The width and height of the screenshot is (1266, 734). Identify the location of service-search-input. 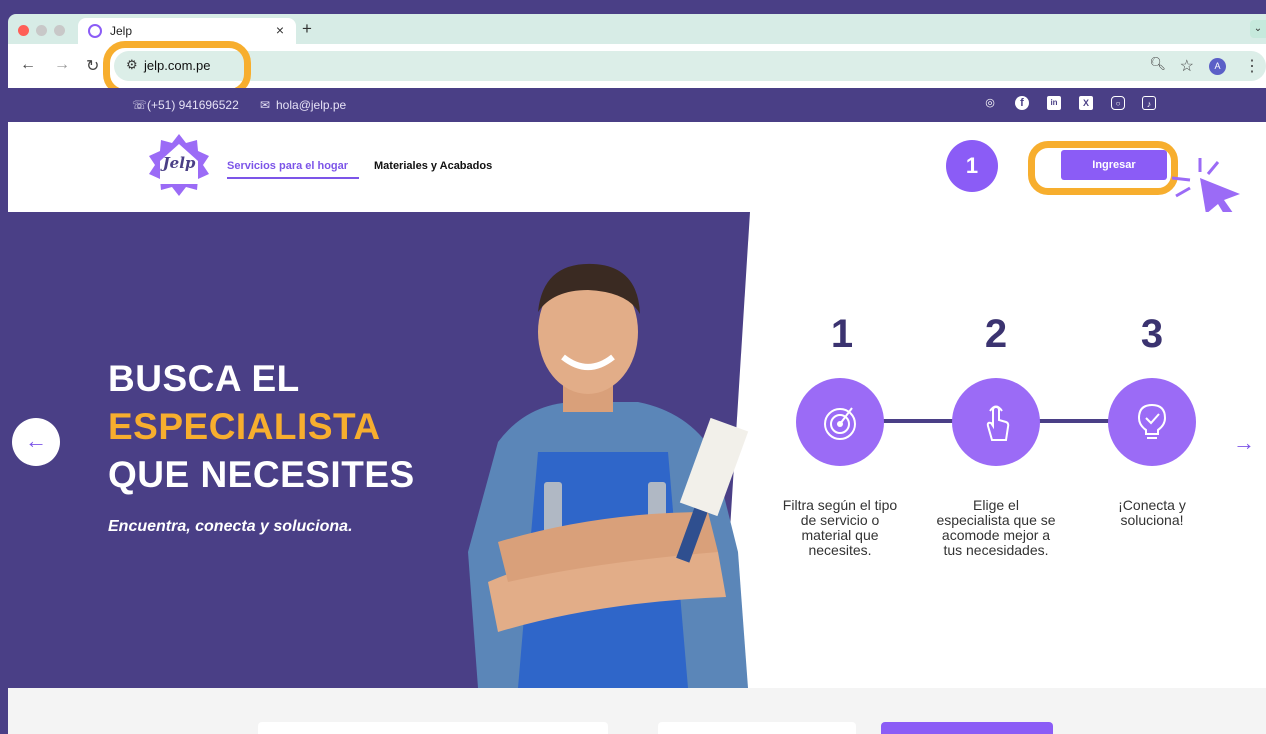
(433, 728).